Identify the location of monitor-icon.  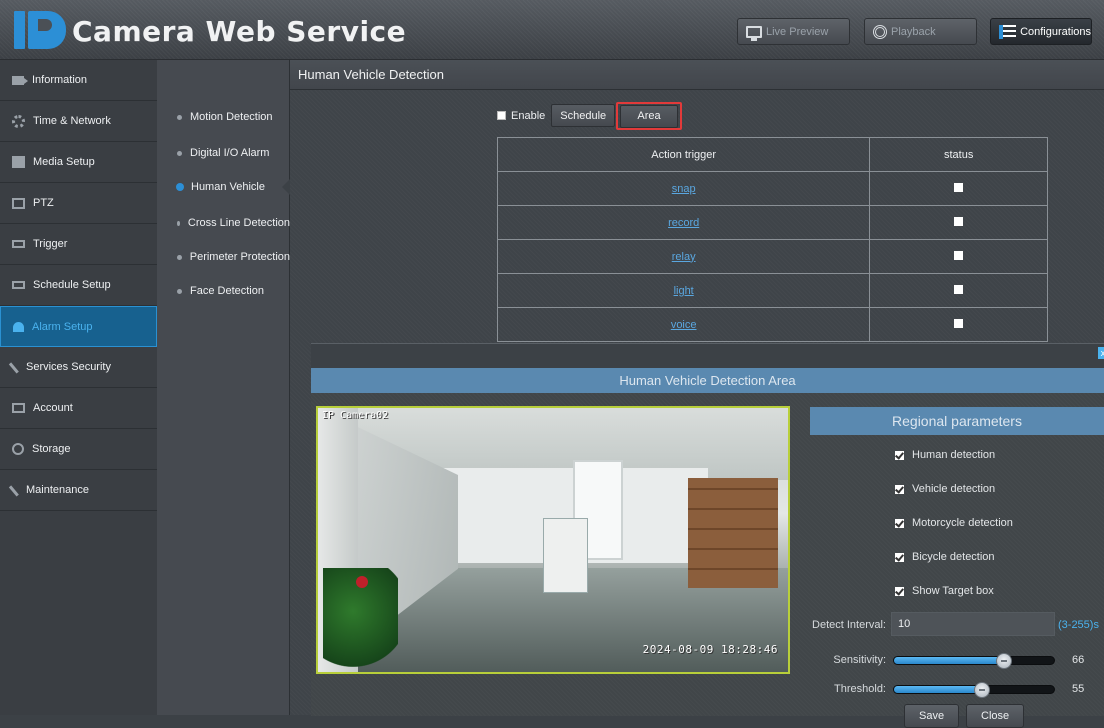
(754, 33).